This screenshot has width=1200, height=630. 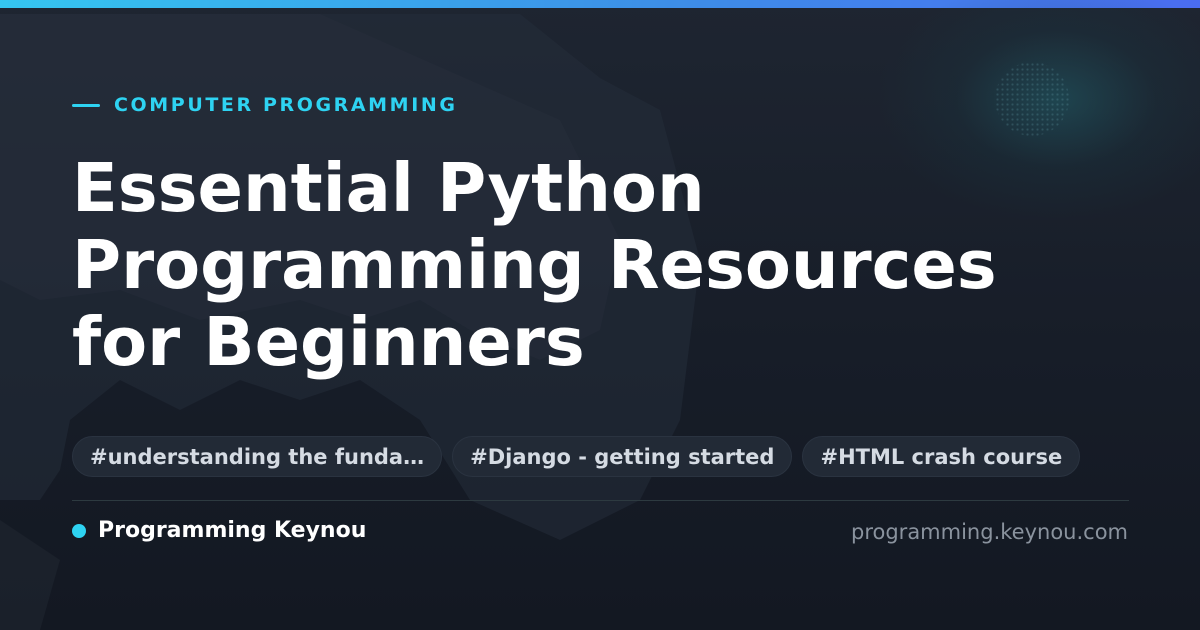 I want to click on dot-pattern-decoration, so click(x=1032, y=99).